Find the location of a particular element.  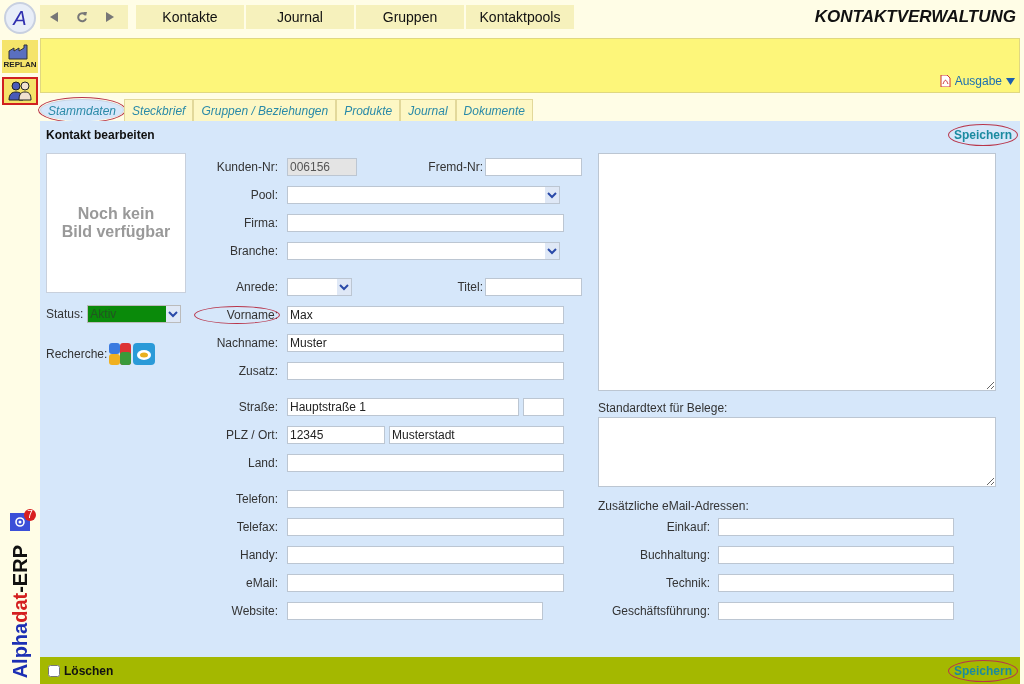

field-label: Recherche: is located at coordinates (77, 354).